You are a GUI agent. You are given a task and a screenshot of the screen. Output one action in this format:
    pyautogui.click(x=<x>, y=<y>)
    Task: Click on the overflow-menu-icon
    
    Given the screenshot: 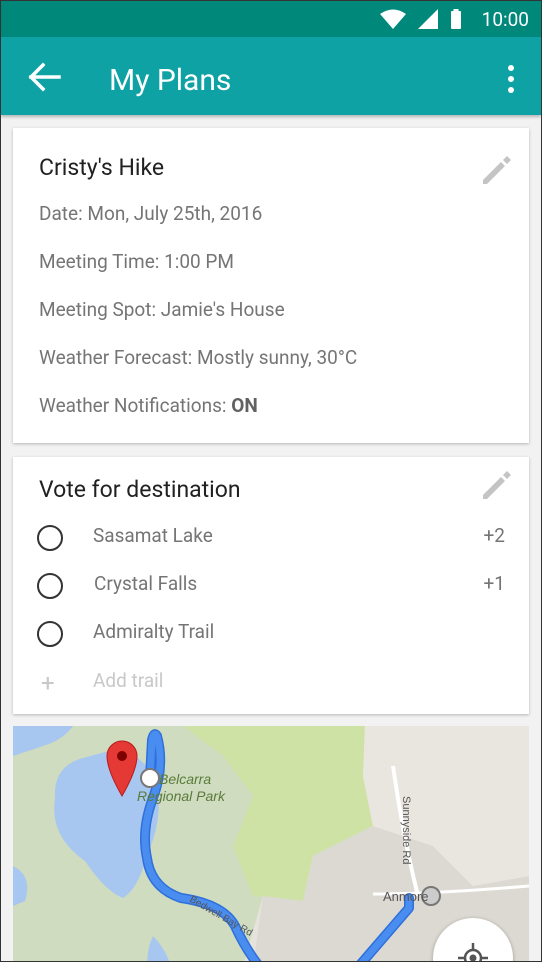 What is the action you would take?
    pyautogui.click(x=511, y=79)
    